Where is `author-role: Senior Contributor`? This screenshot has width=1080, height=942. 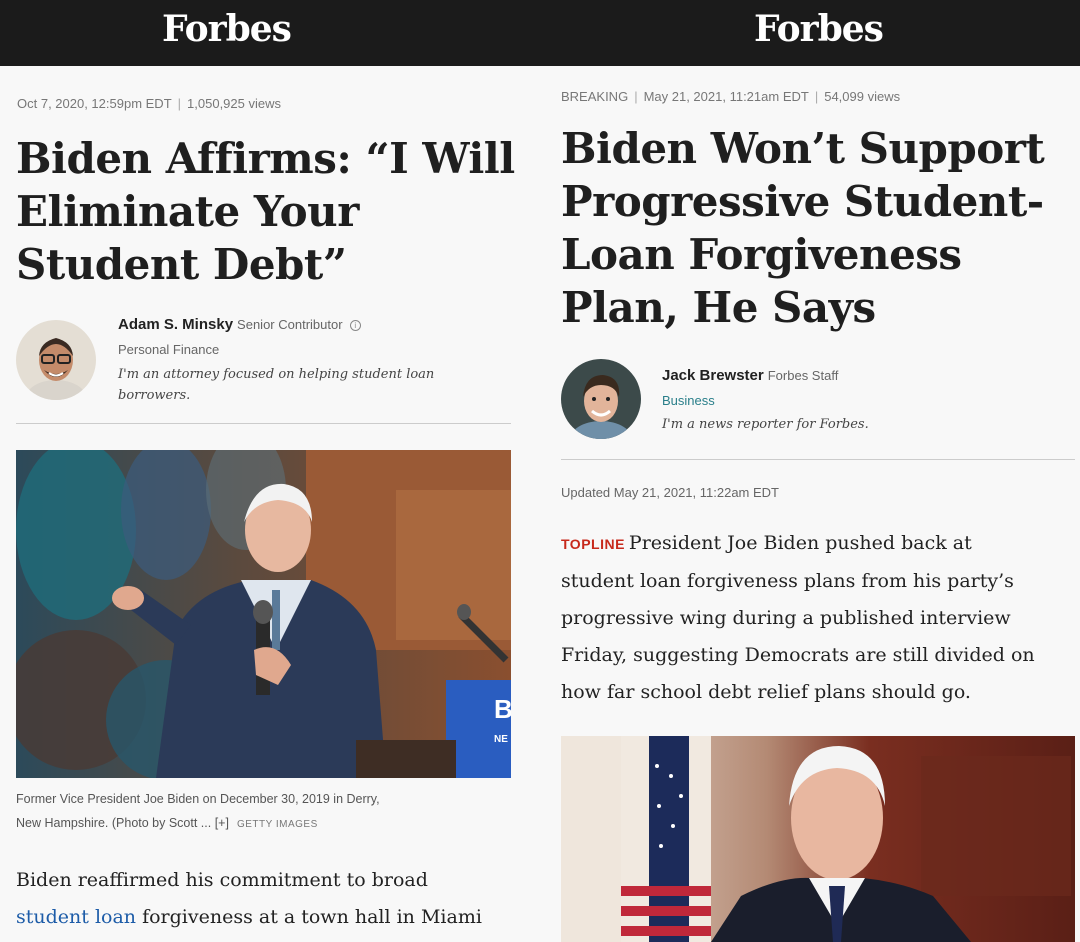
author-role: Senior Contributor is located at coordinates (290, 324).